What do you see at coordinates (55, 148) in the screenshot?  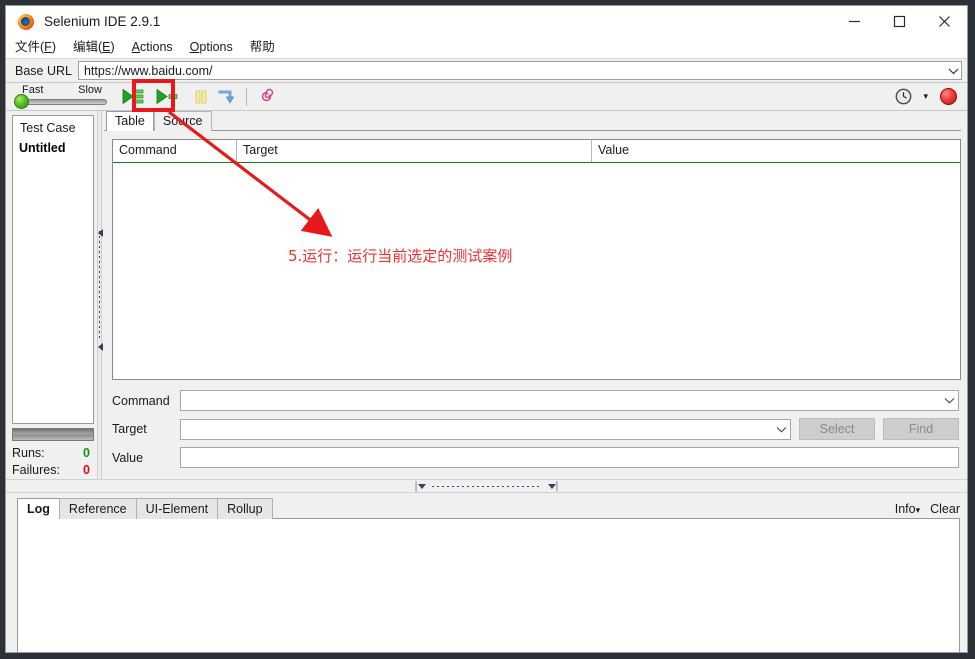 I see `test-case-item-untitled: Untitled` at bounding box center [55, 148].